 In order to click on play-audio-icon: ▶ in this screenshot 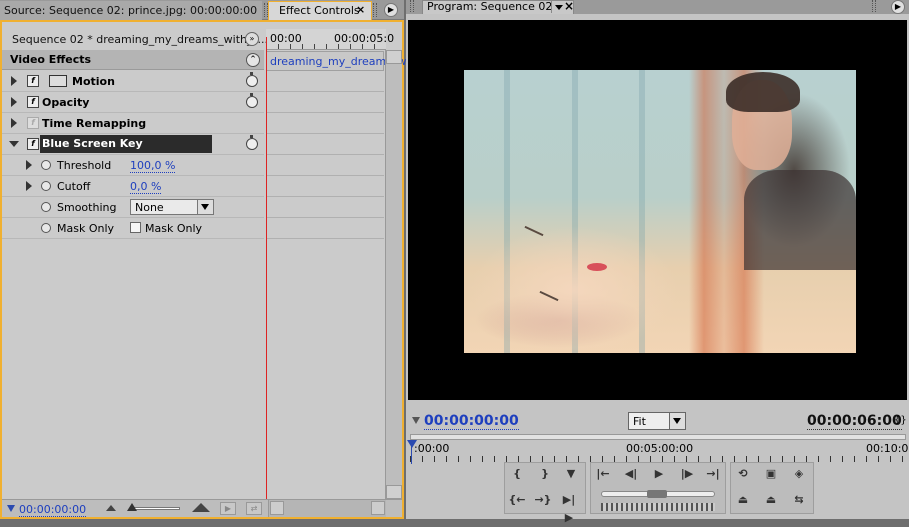, I will do `click(228, 508)`.